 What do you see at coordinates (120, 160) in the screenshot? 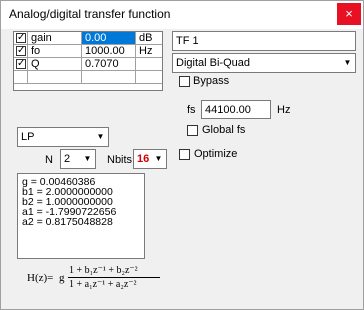
I see `nbits-label: Nbits` at bounding box center [120, 160].